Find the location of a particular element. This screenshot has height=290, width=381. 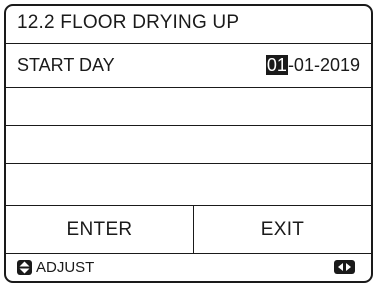

left-right-arrows-icon is located at coordinates (344, 267).